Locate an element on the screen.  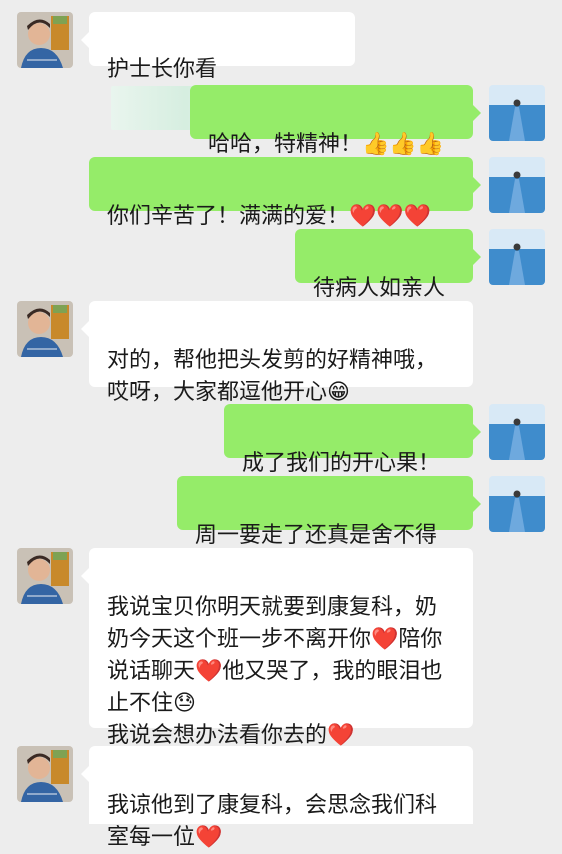
message-text: 护士长你看 is located at coordinates (162, 69).